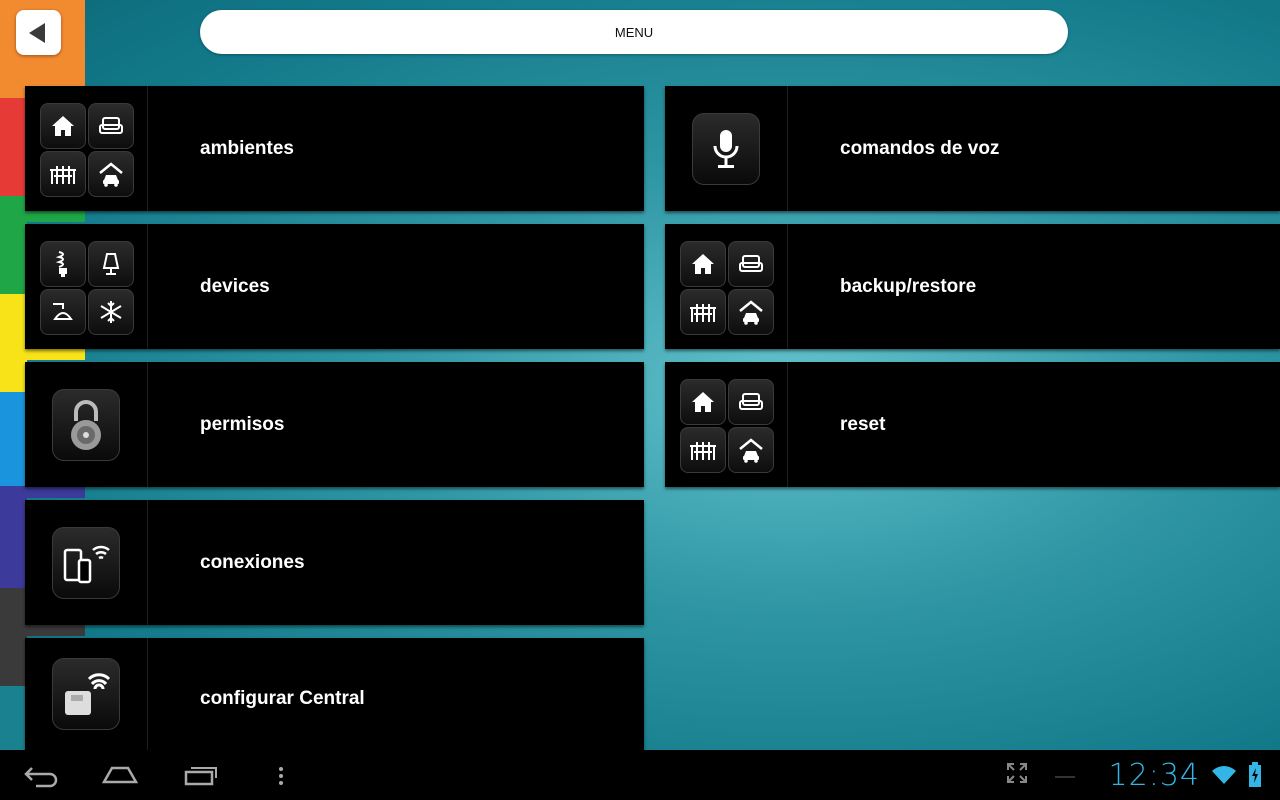 The image size is (1280, 800). Describe the element at coordinates (13, 147) in the screenshot. I see `color-stripe-red` at that location.